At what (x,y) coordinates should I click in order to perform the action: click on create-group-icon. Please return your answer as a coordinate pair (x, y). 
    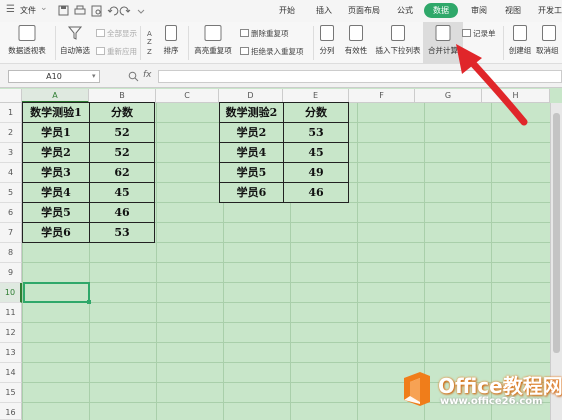
    Looking at the image, I should click on (520, 33).